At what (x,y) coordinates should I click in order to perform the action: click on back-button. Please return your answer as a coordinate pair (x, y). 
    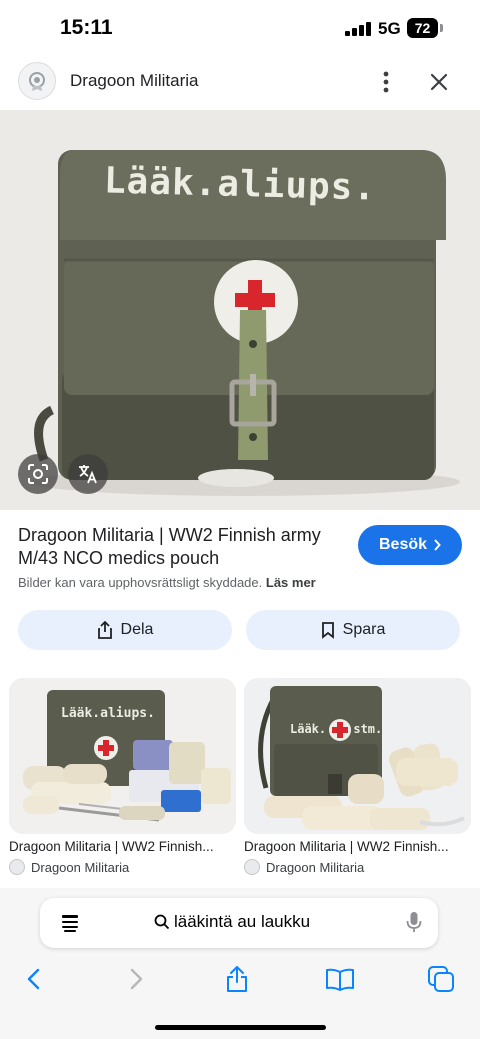
    Looking at the image, I should click on (33, 979).